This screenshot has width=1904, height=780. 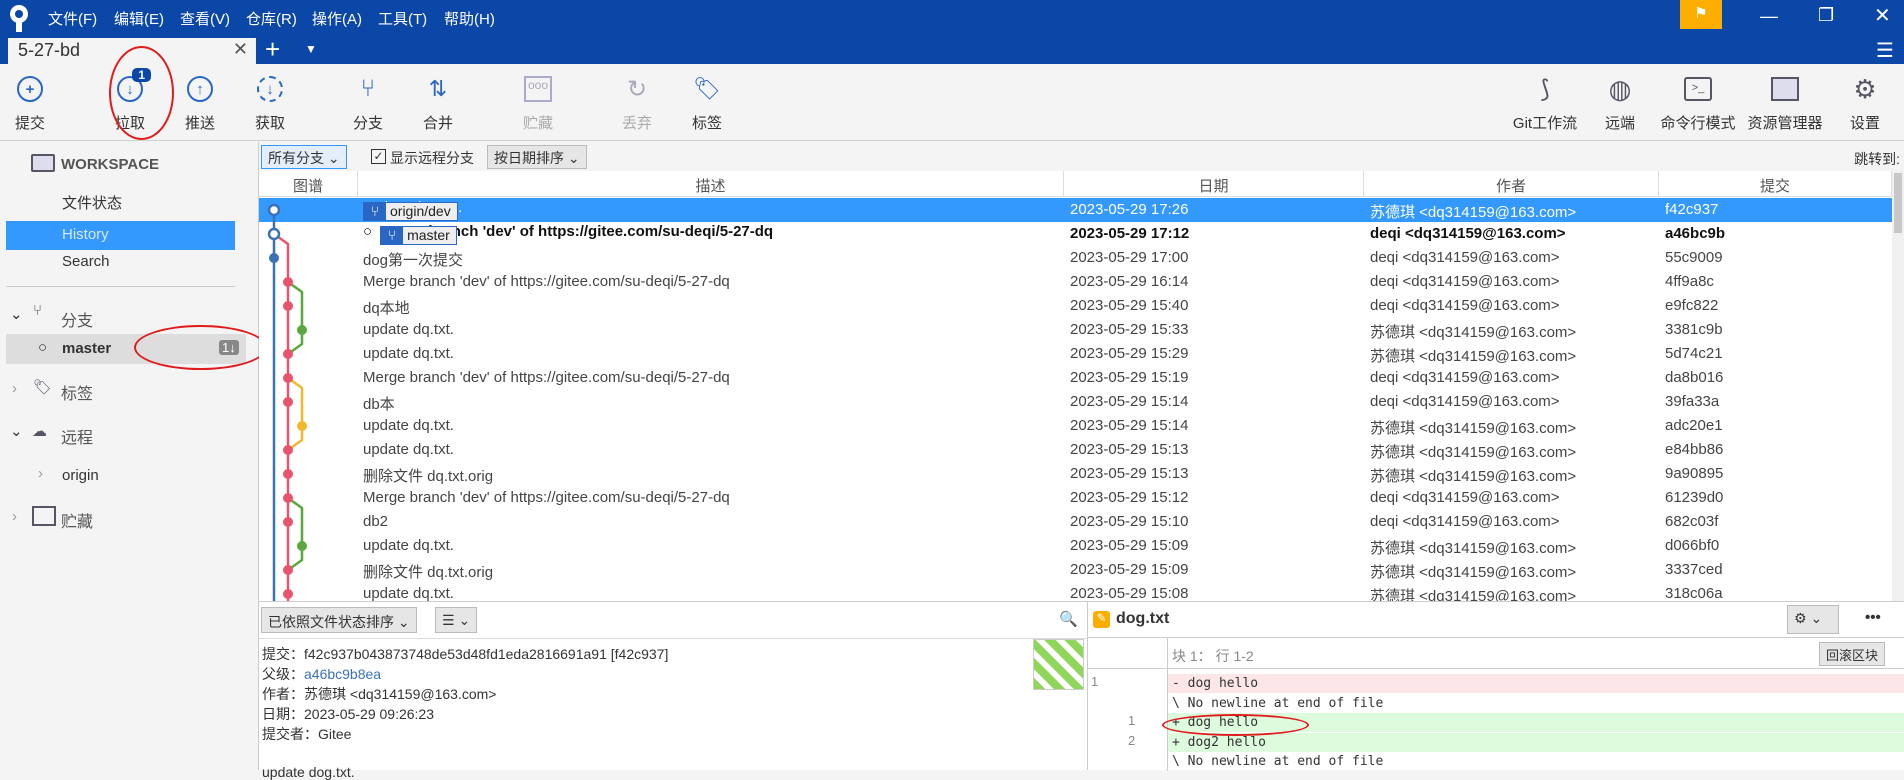 I want to click on branches-chevron-icon: ⌄, so click(x=16, y=314).